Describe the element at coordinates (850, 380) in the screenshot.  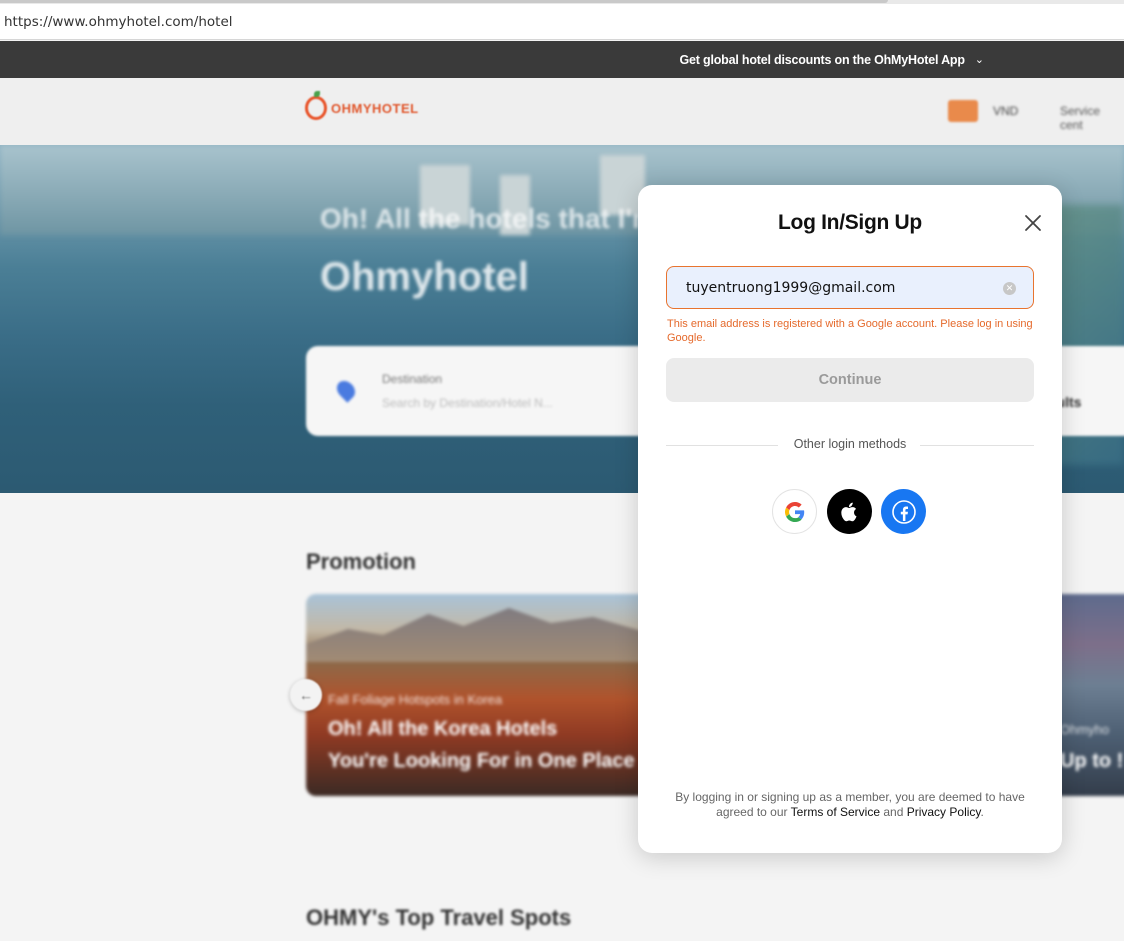
I see `continue-button: Continue` at that location.